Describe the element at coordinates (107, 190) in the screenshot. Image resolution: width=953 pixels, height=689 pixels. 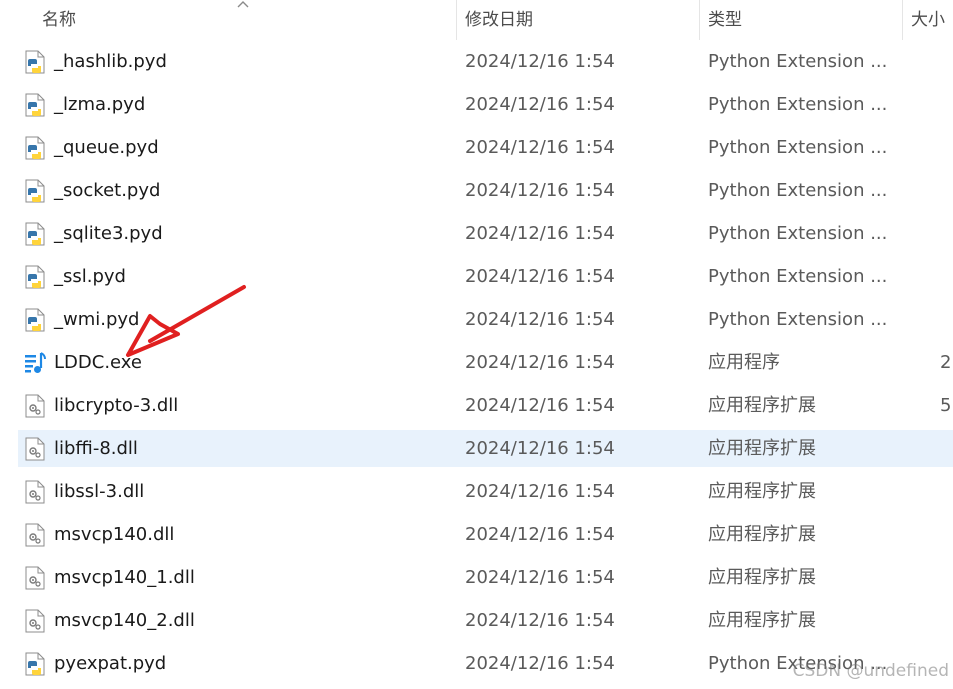
I see `file-name: _socket.pyd` at that location.